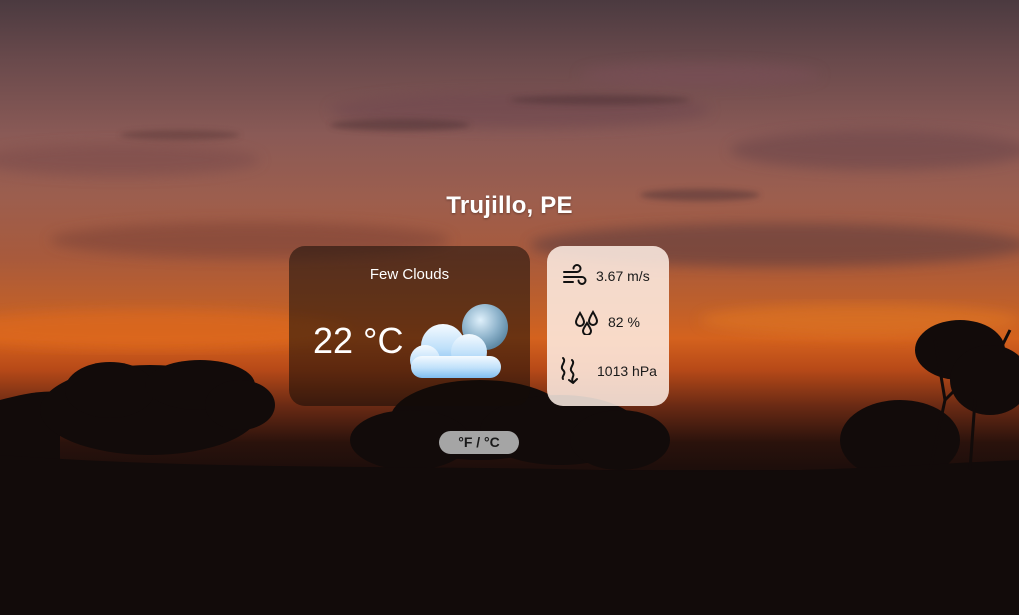 The image size is (1019, 615). What do you see at coordinates (575, 274) in the screenshot?
I see `wind-icon` at bounding box center [575, 274].